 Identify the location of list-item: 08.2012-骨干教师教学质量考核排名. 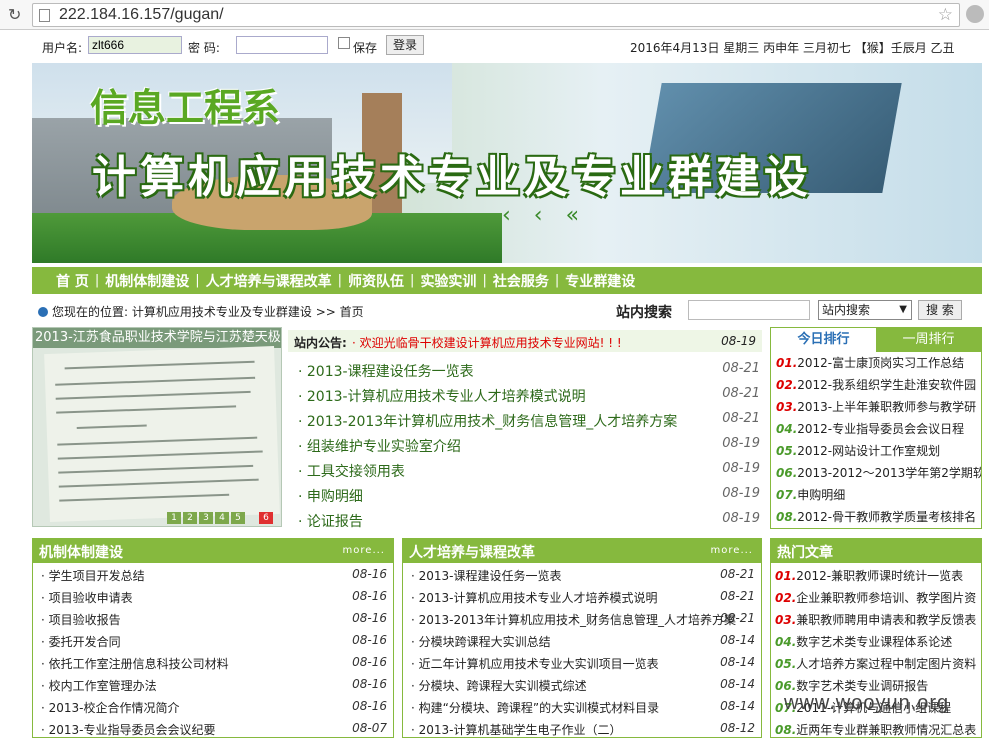
(876, 517).